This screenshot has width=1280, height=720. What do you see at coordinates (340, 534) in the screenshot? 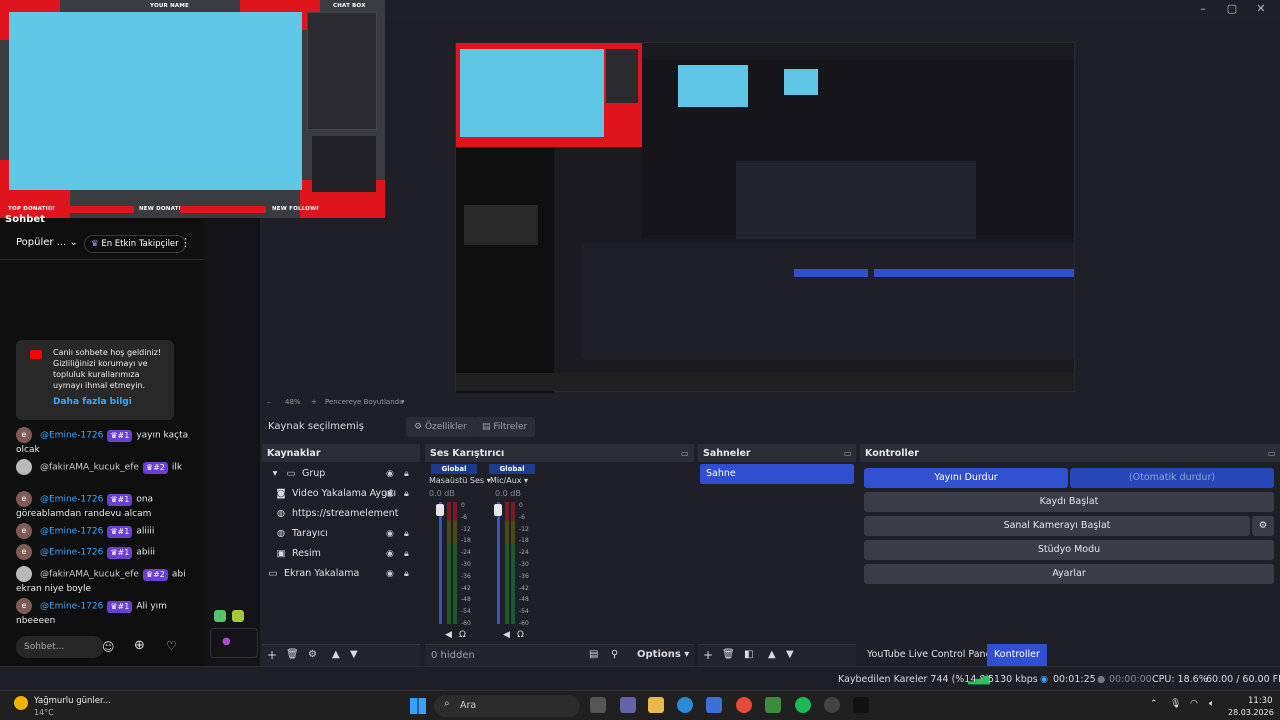
I see `source-item-browser: ◍ Tarayıcı ◉ 🔒︎` at bounding box center [340, 534].